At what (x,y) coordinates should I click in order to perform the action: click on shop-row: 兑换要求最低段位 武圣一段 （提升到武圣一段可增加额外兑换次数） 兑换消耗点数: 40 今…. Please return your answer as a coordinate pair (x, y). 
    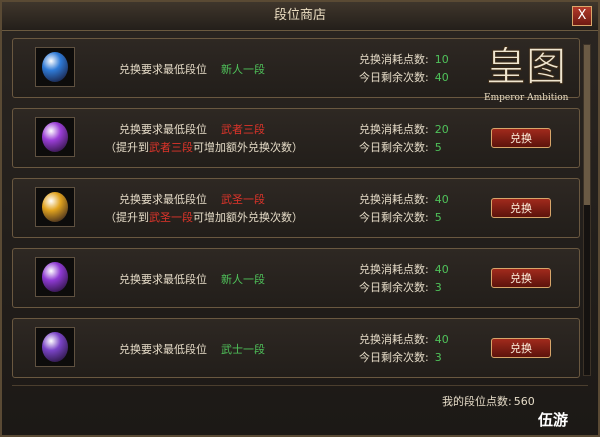
    Looking at the image, I should click on (296, 208).